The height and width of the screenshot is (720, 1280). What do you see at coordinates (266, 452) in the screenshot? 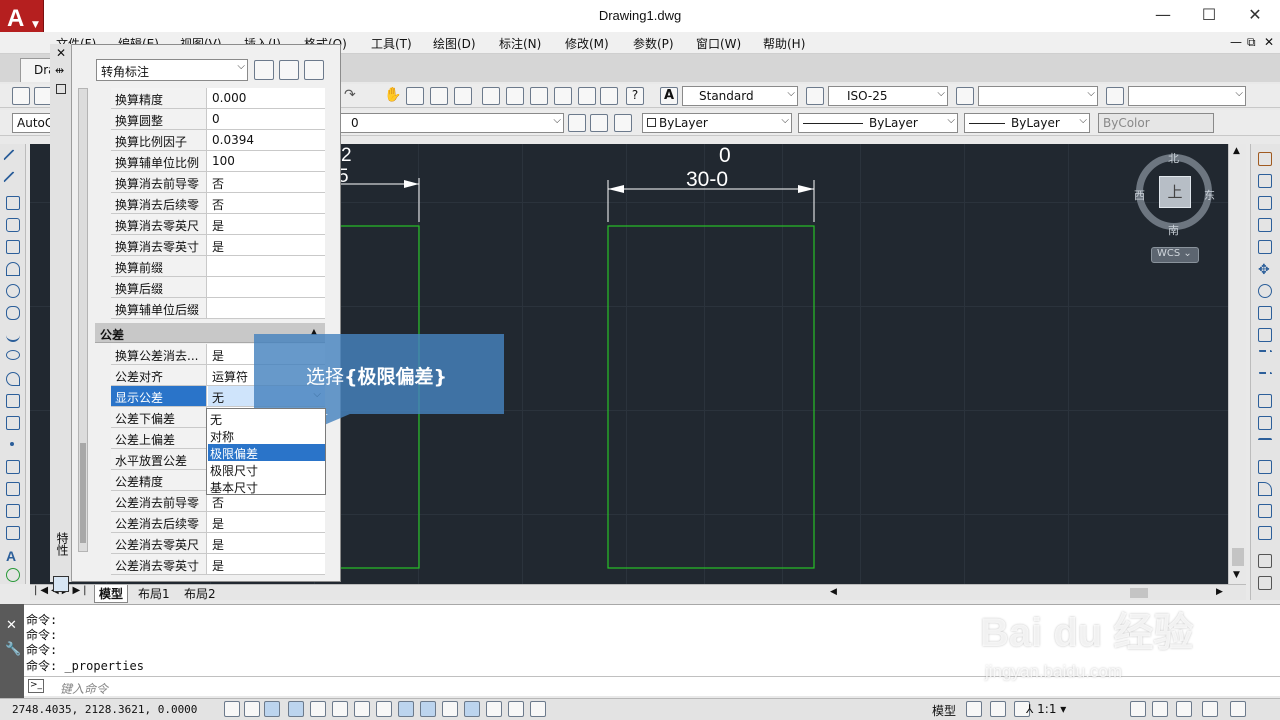
I see `option-deviation: 极限偏差` at bounding box center [266, 452].